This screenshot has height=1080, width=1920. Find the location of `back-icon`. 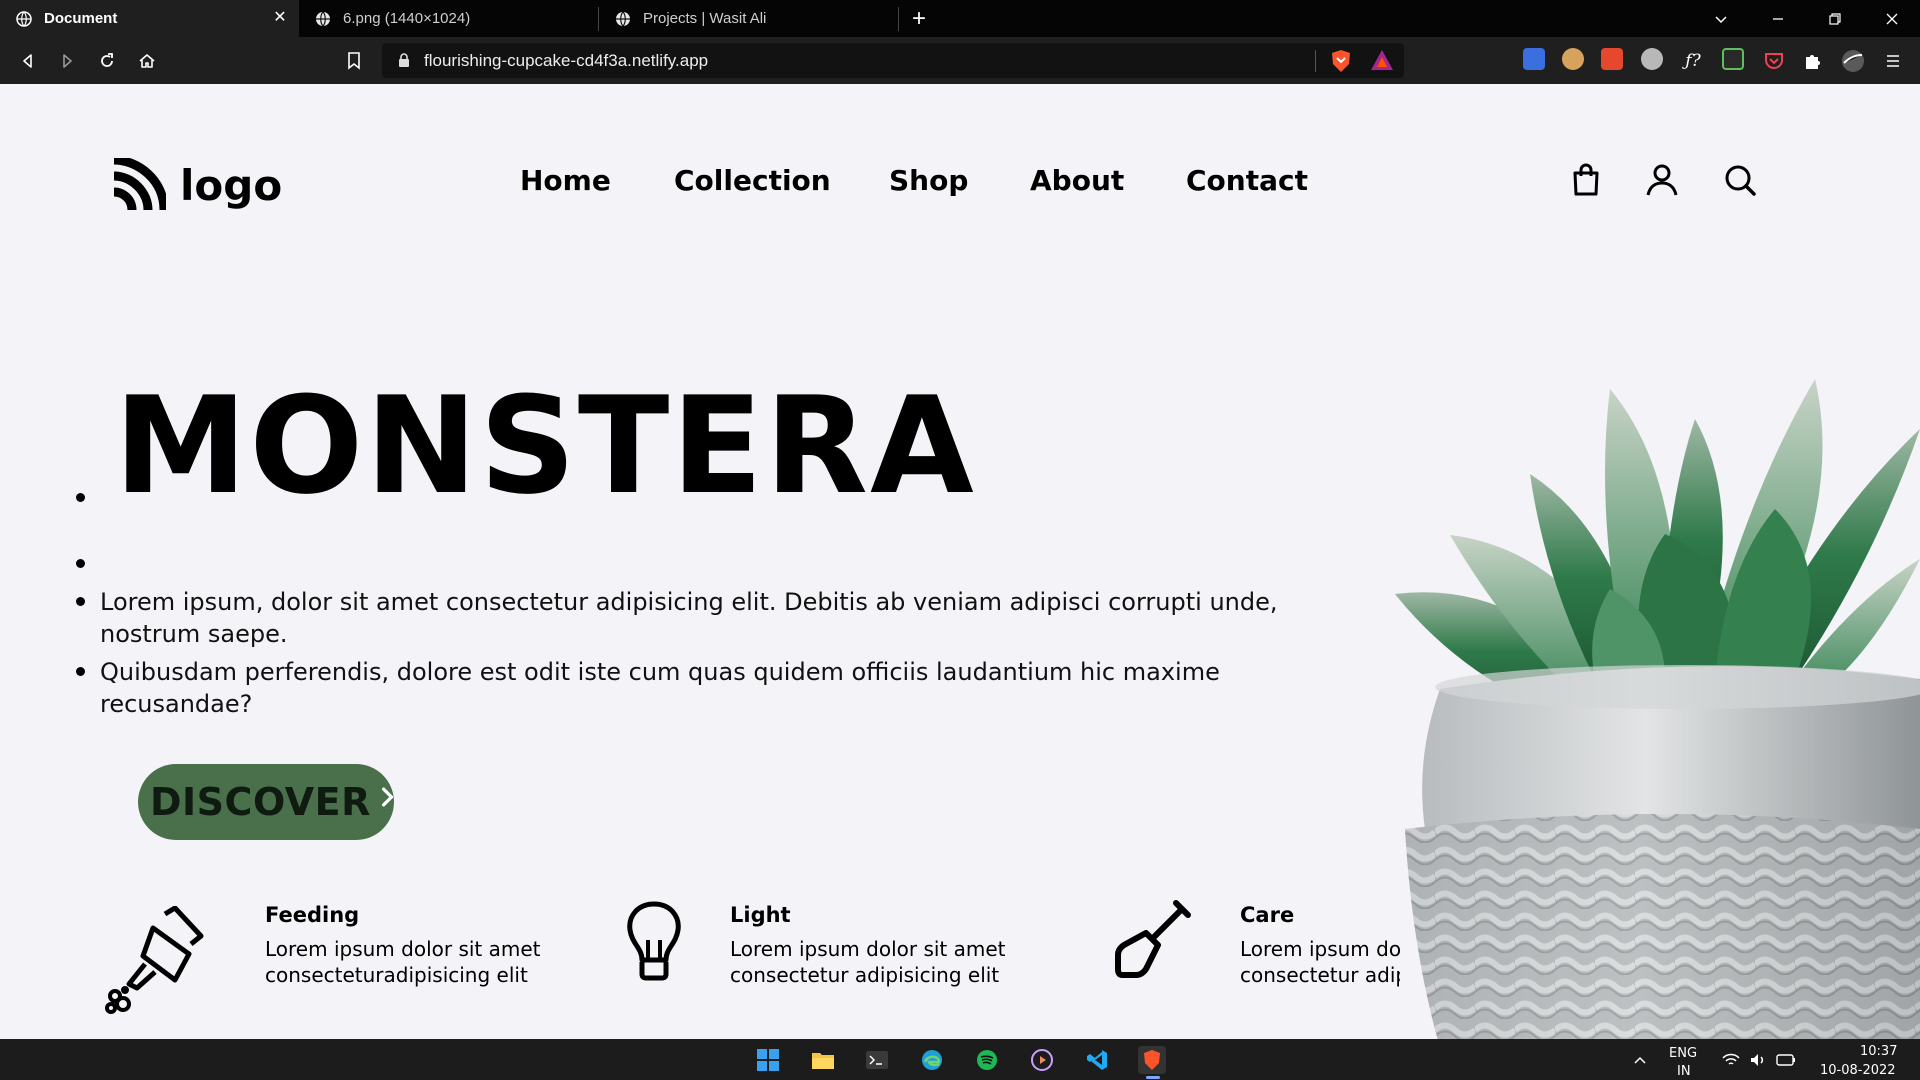

back-icon is located at coordinates (28, 61).